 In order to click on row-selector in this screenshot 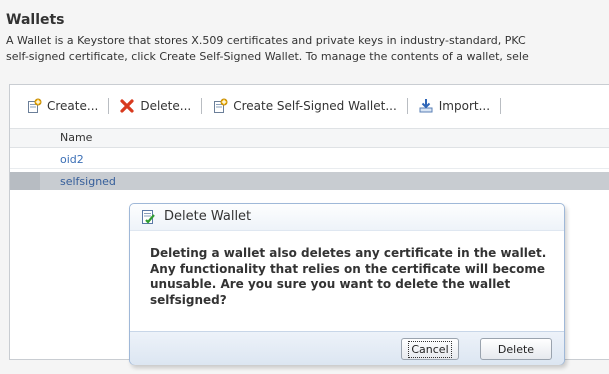, I will do `click(25, 181)`.